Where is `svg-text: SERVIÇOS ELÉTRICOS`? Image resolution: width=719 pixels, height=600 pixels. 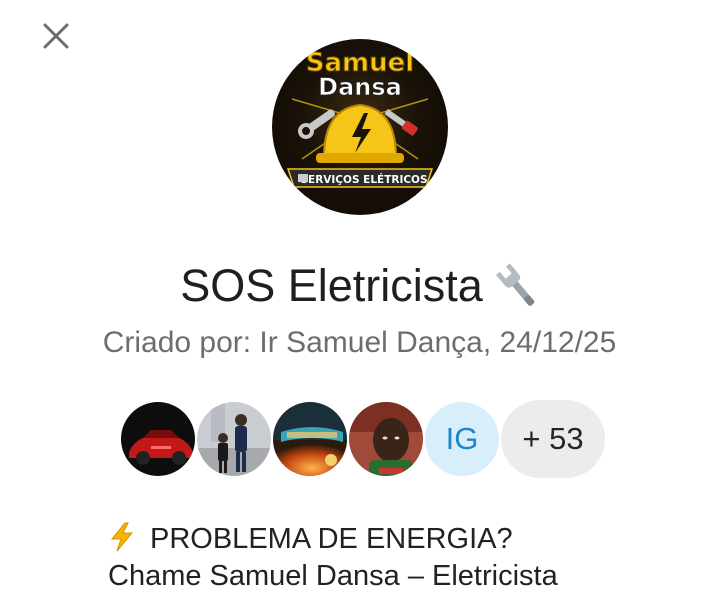
svg-text: SERVIÇOS ELÉTRICOS is located at coordinates (363, 179).